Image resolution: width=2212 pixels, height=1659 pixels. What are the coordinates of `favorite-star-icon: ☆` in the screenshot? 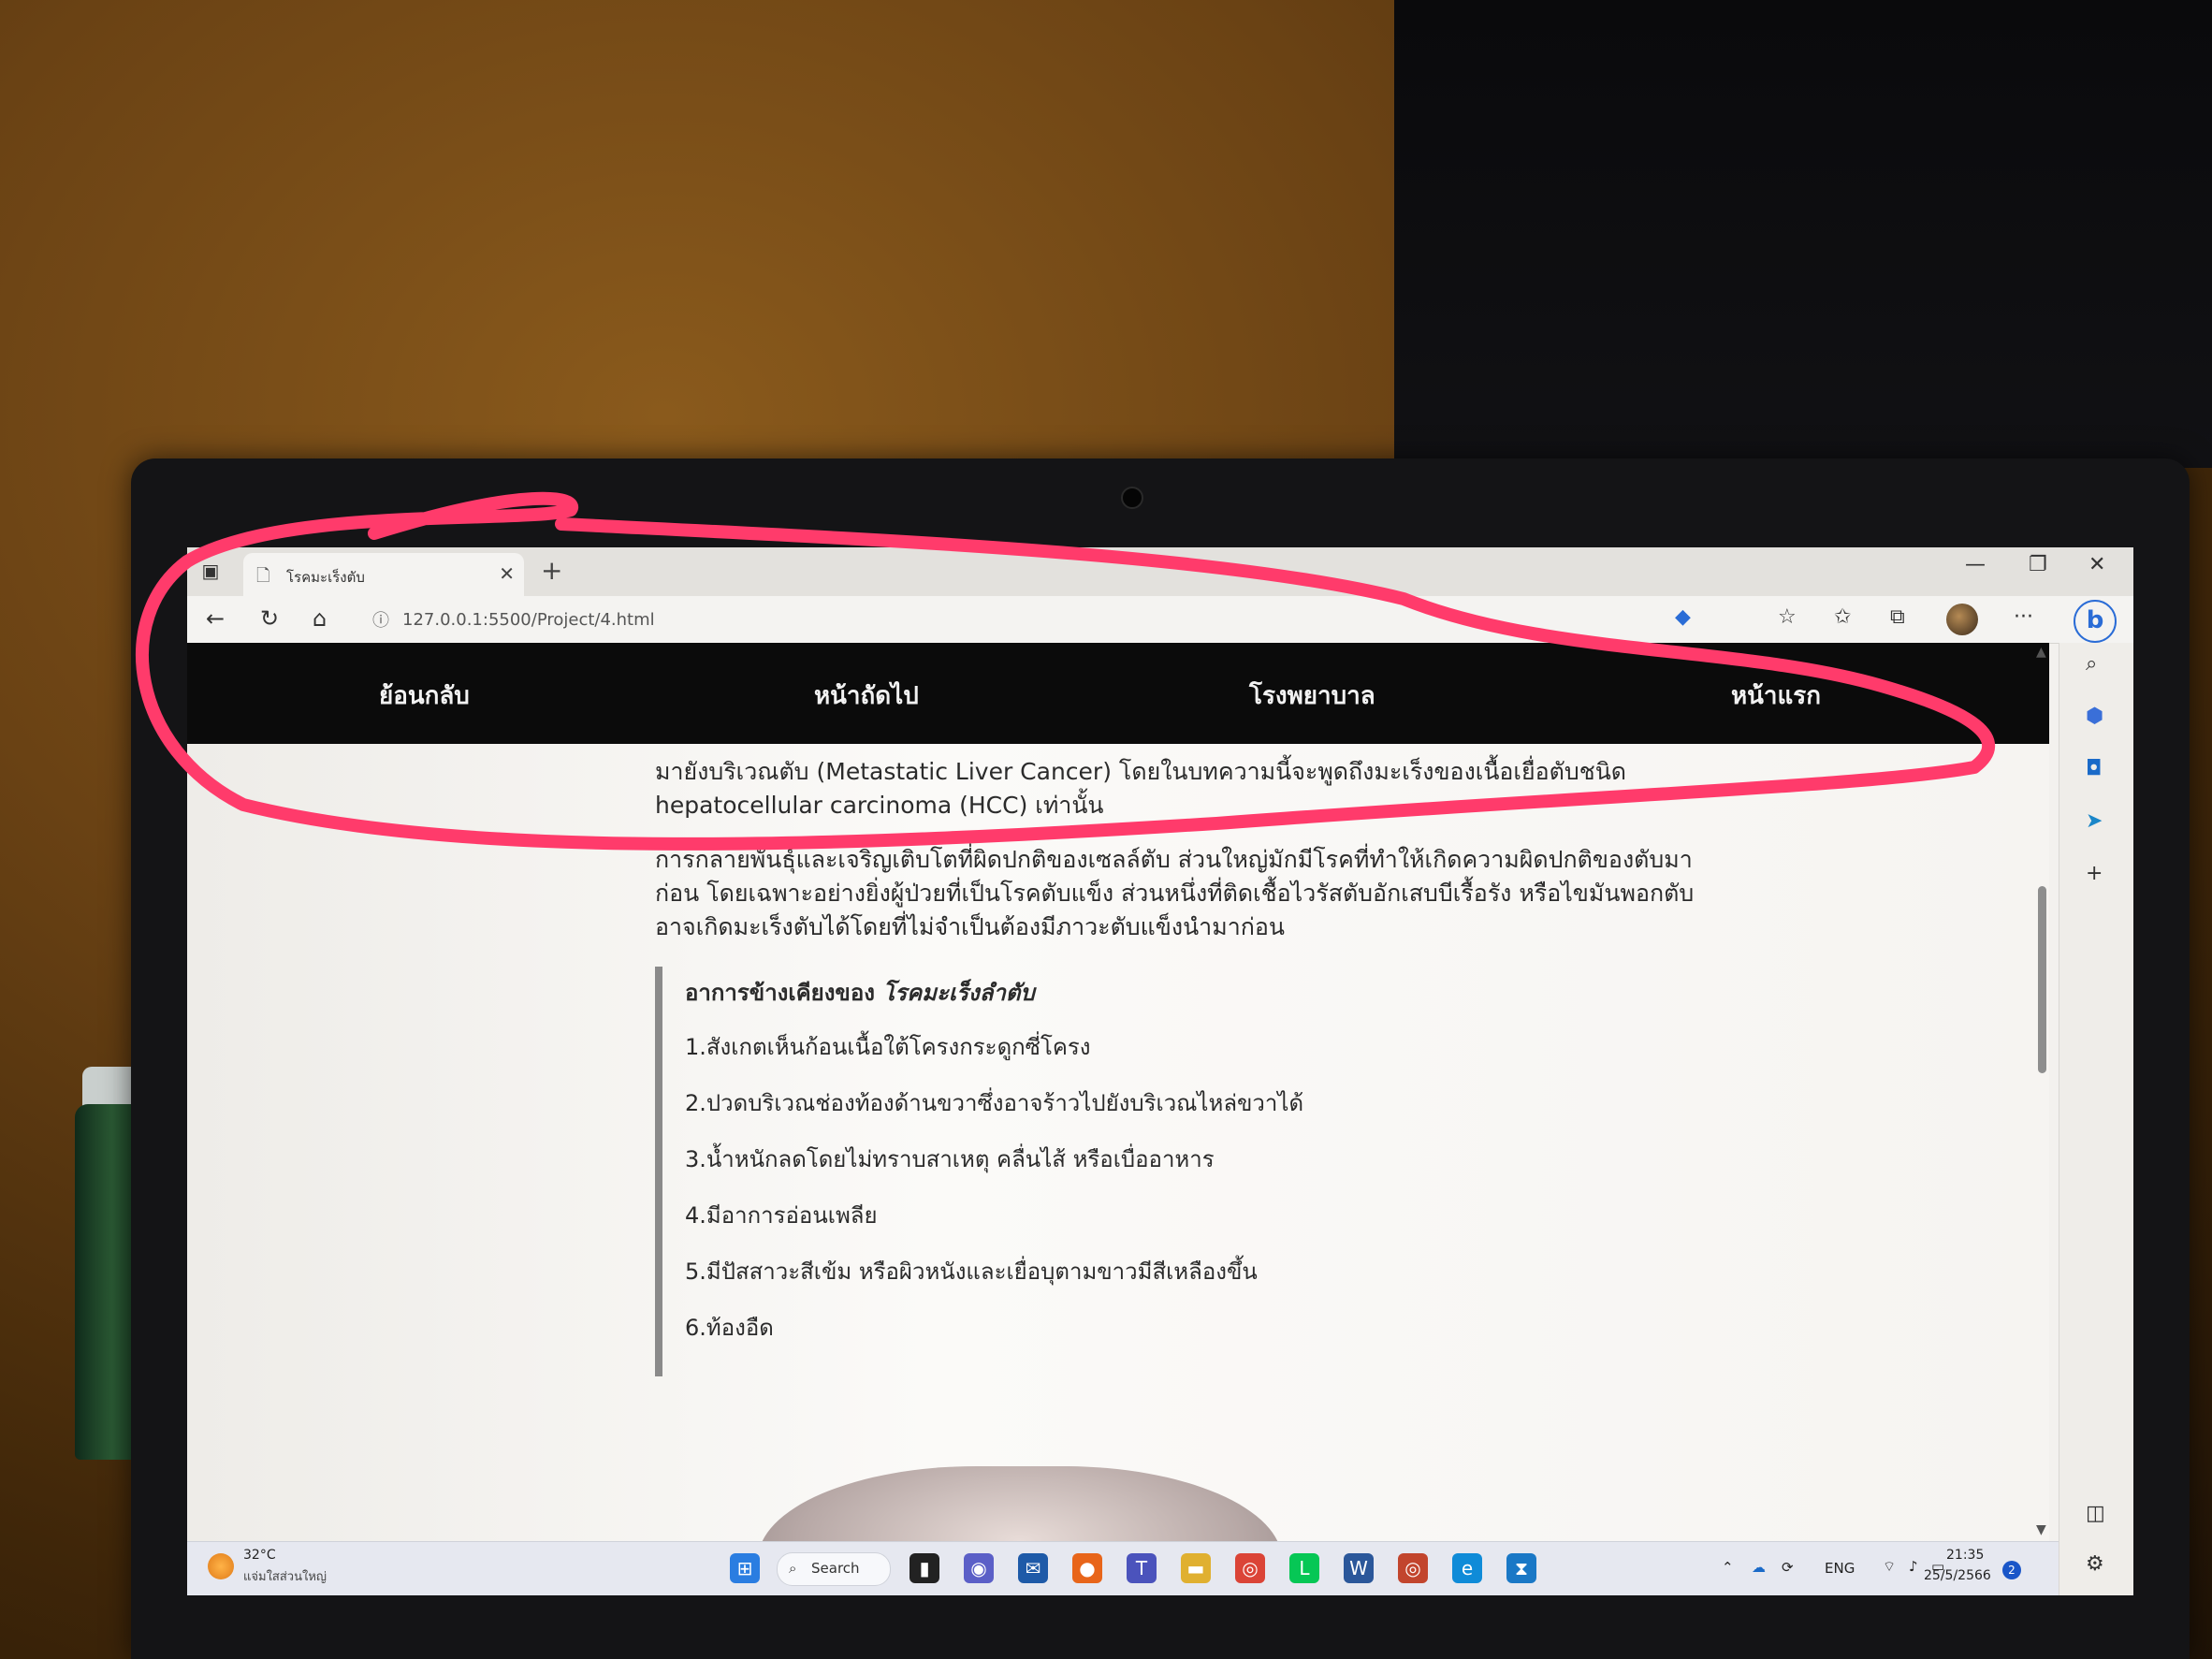 It's located at (1787, 617).